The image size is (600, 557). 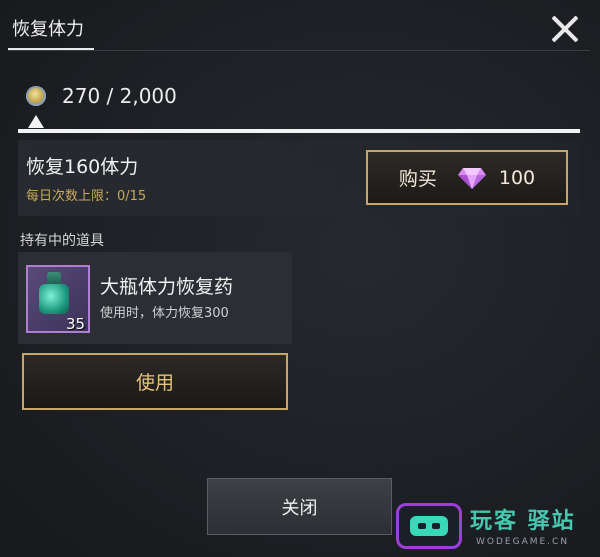 What do you see at coordinates (119, 96) in the screenshot?
I see `stamina-value: 270 / 2,000` at bounding box center [119, 96].